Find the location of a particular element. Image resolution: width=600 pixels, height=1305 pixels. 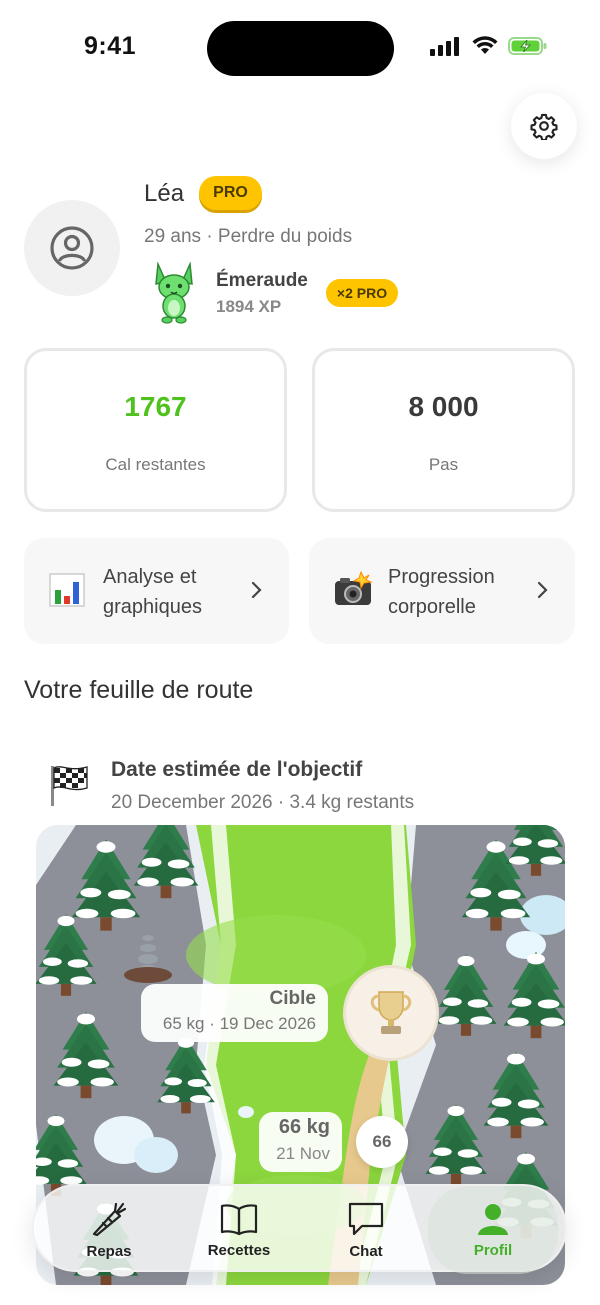

milestone-node: 66 is located at coordinates (382, 1142).